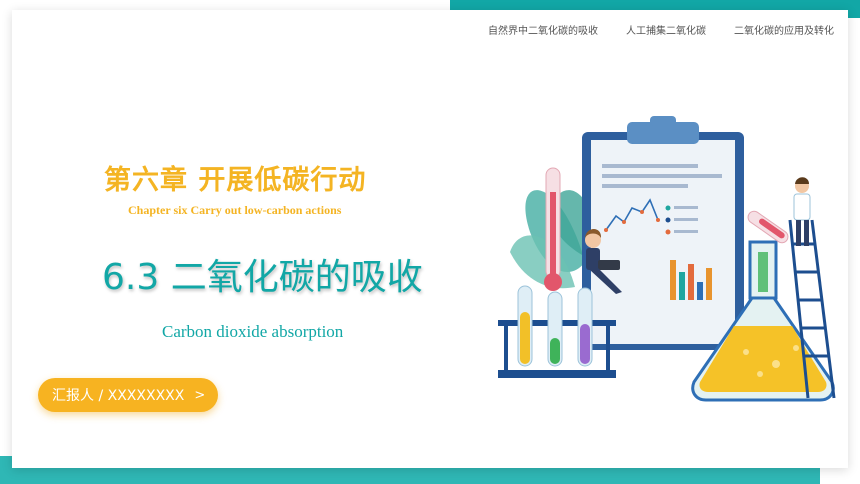  What do you see at coordinates (784, 31) in the screenshot?
I see `nav-item-application-conversion: 二氧化碳的应用及转化` at bounding box center [784, 31].